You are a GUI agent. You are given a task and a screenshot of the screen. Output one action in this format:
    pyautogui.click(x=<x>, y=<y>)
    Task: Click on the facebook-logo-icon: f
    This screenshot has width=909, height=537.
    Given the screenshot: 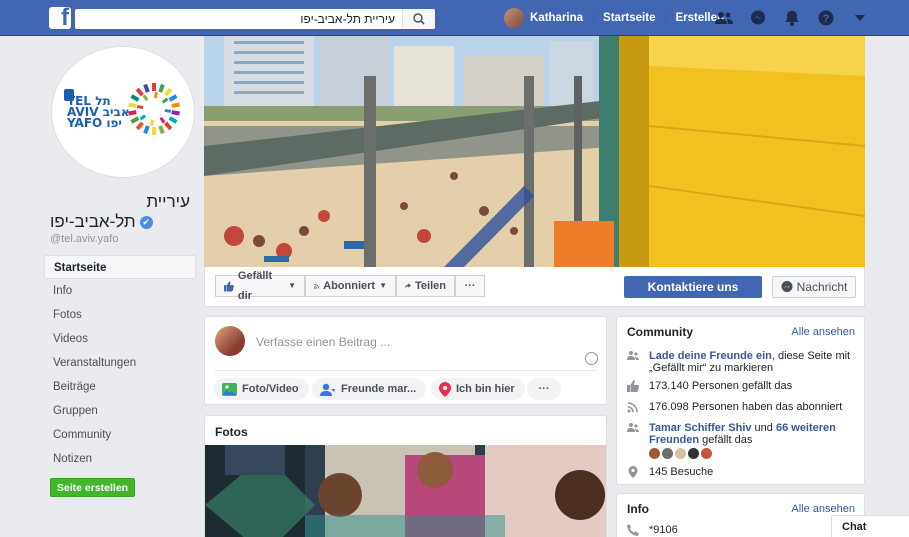 What is the action you would take?
    pyautogui.click(x=60, y=18)
    